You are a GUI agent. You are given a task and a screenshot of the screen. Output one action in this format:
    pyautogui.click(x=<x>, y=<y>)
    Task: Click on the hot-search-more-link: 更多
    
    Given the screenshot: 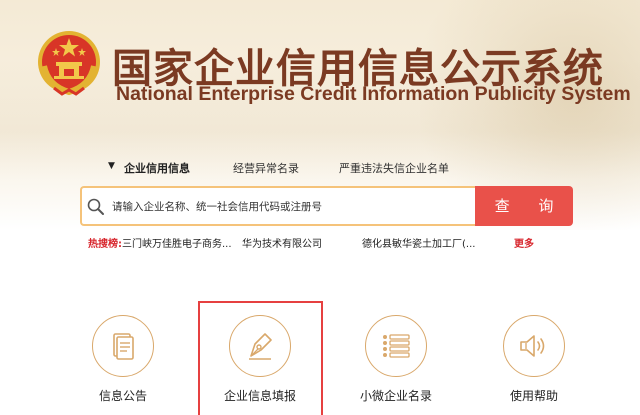 What is the action you would take?
    pyautogui.click(x=524, y=242)
    